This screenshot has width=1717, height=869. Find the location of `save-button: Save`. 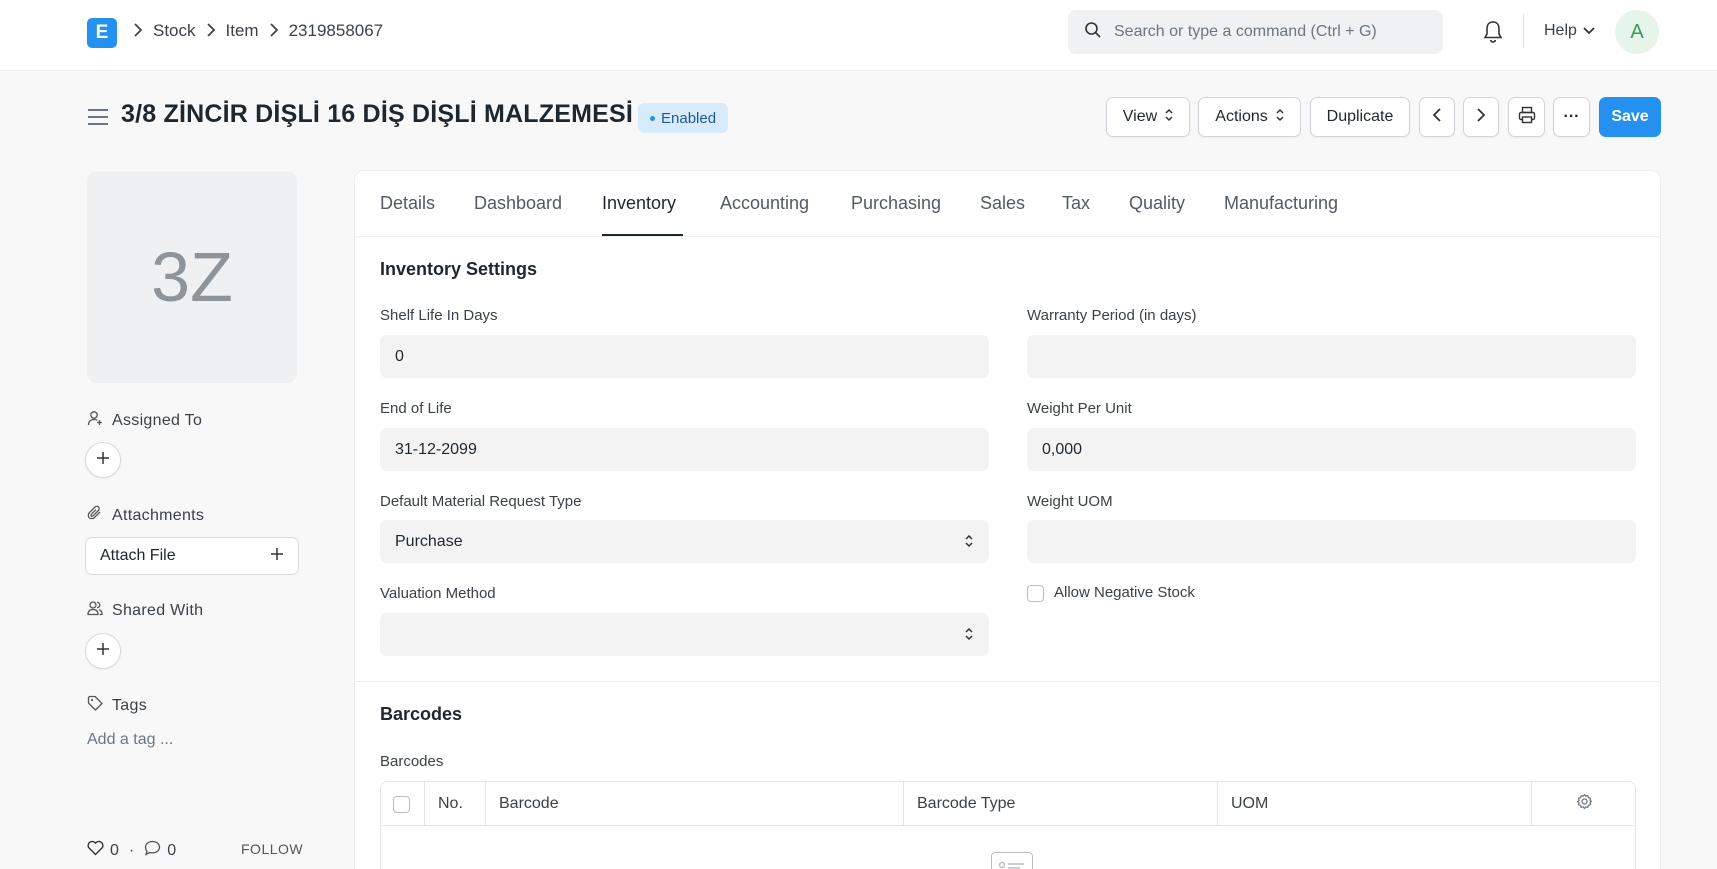

save-button: Save is located at coordinates (1630, 117).